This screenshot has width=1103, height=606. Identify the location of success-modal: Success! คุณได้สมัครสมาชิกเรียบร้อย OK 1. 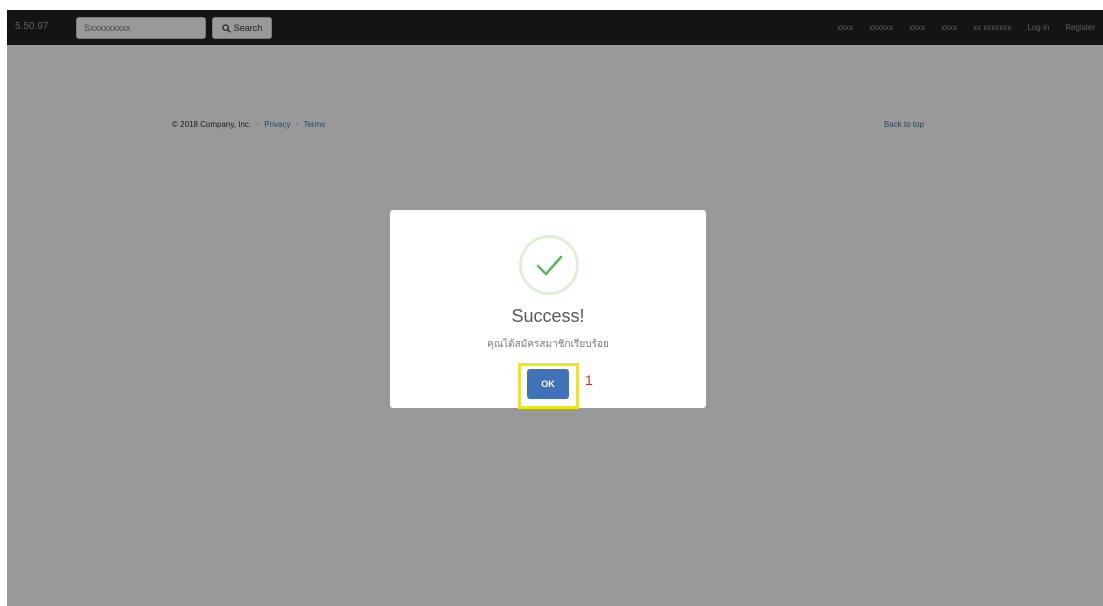
(548, 309).